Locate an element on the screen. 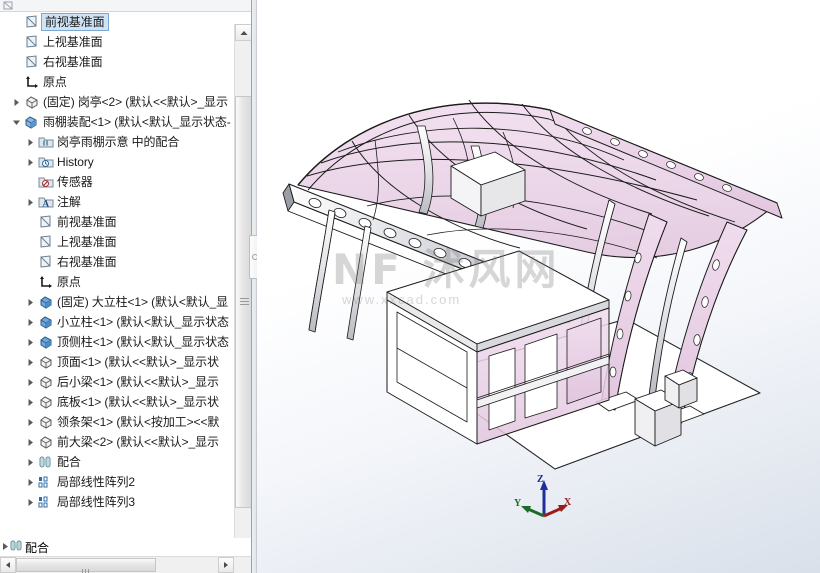  chevron-down-icon is located at coordinates (16, 122).